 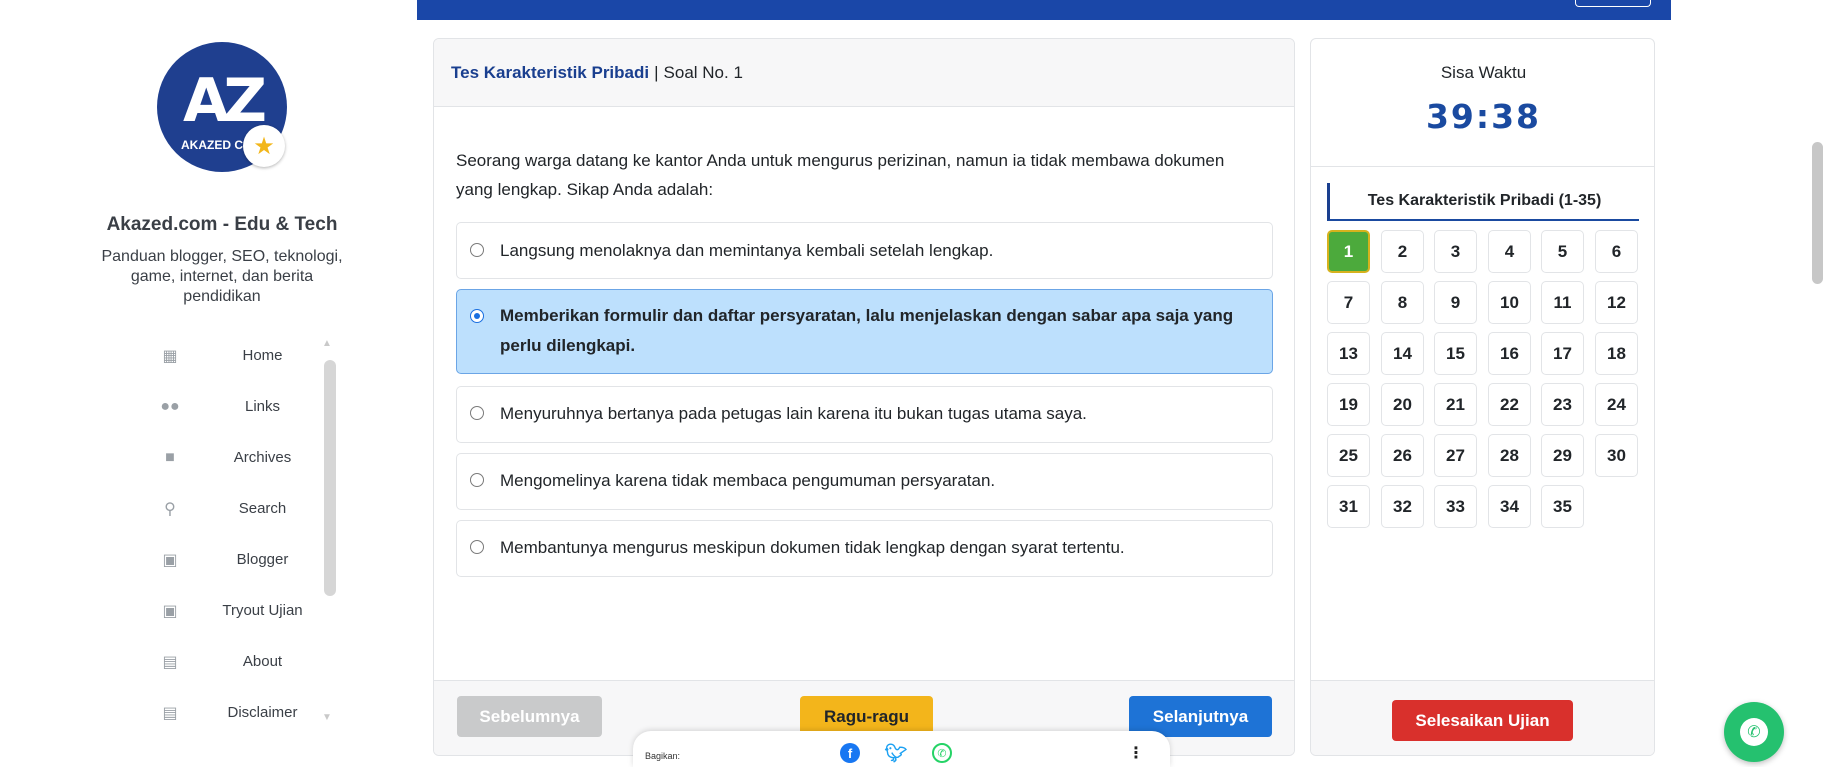 I want to click on twitter-icon: 🐦︎, so click(x=896, y=753).